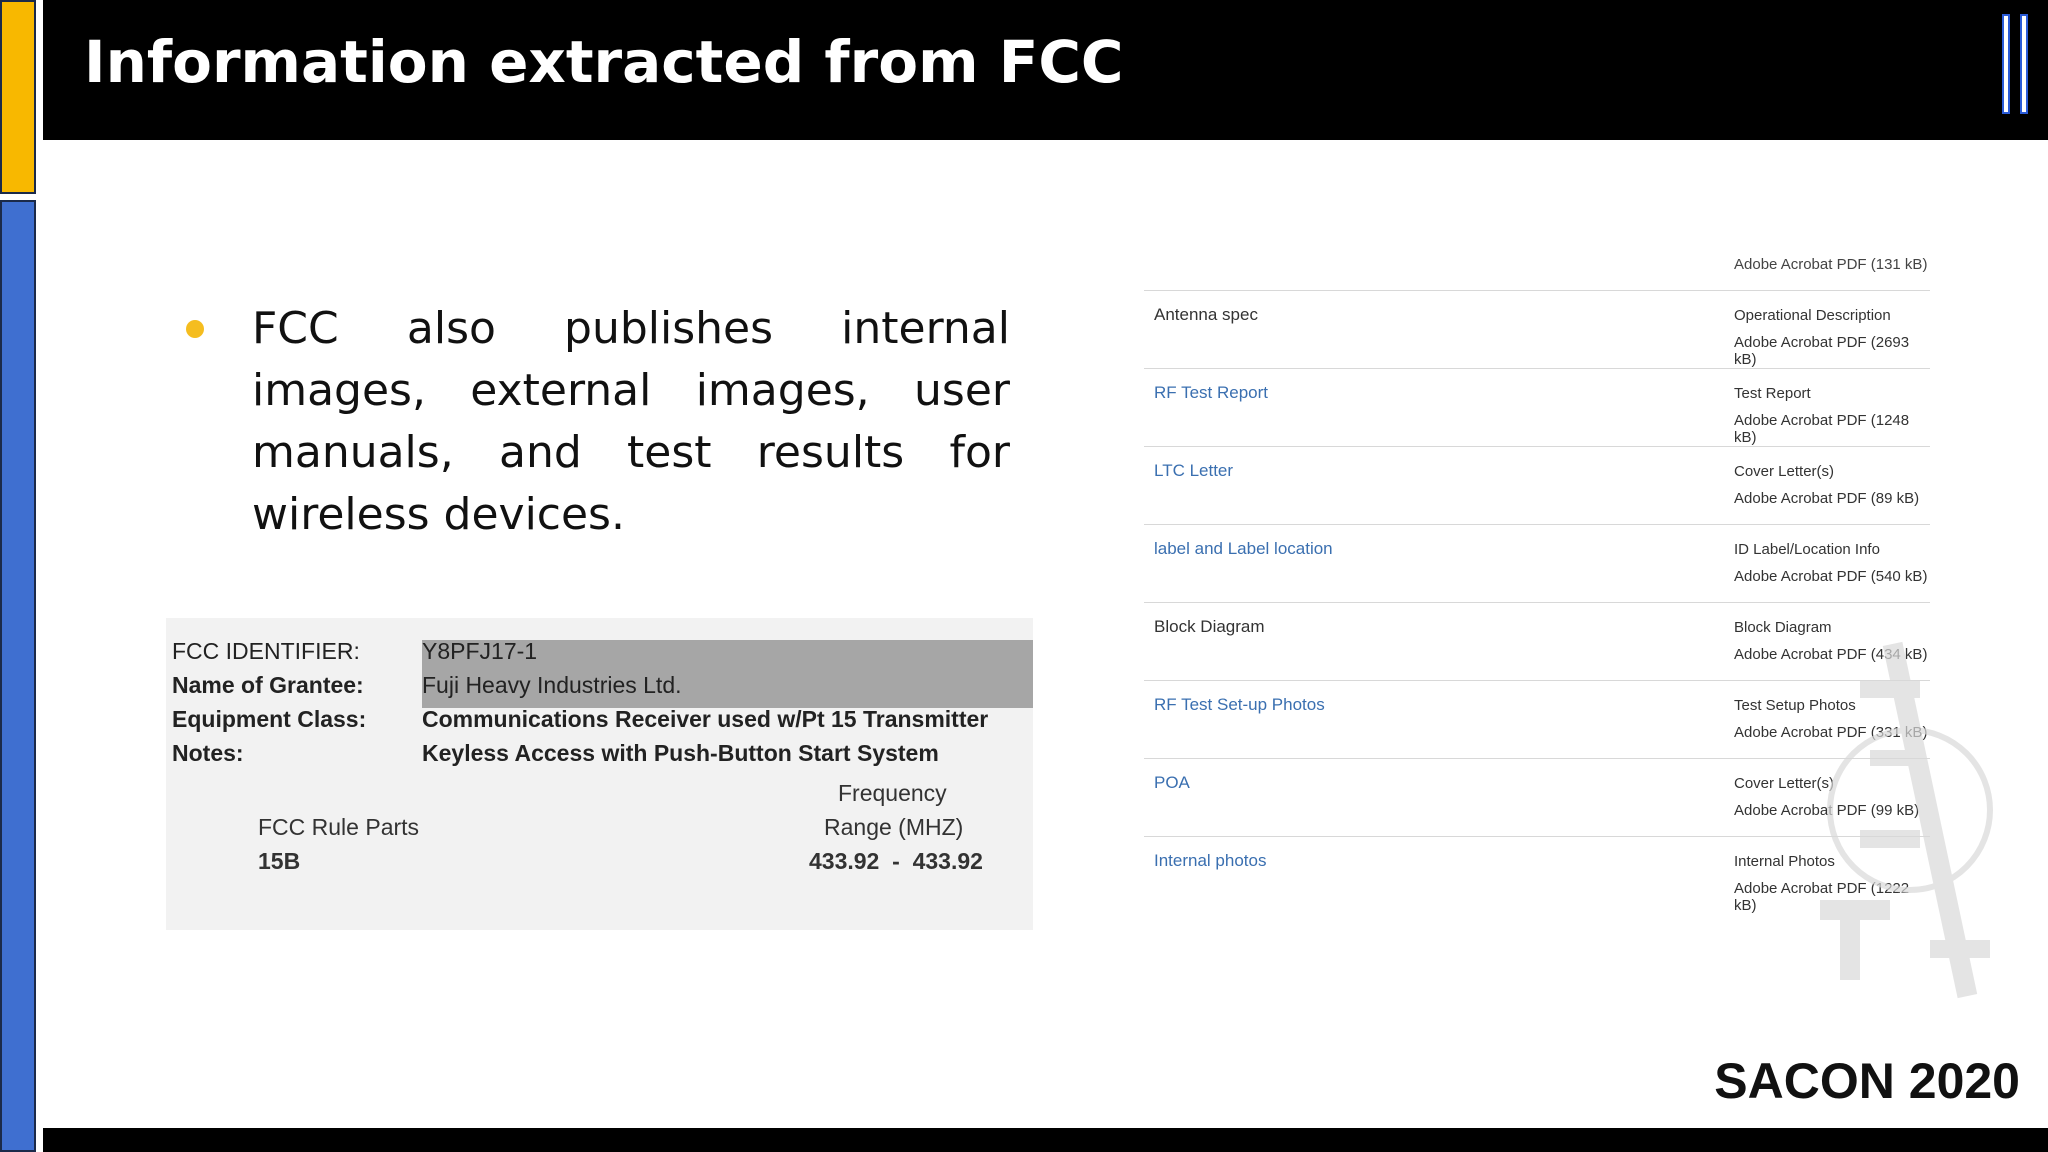 The height and width of the screenshot is (1152, 2048). I want to click on fcc-field-label: Notes:, so click(208, 753).